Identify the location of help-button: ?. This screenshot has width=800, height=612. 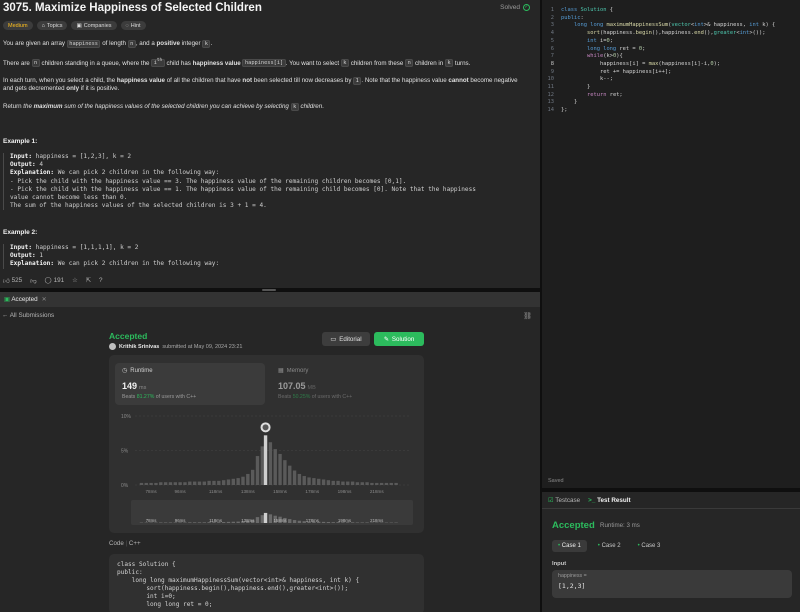
(101, 280).